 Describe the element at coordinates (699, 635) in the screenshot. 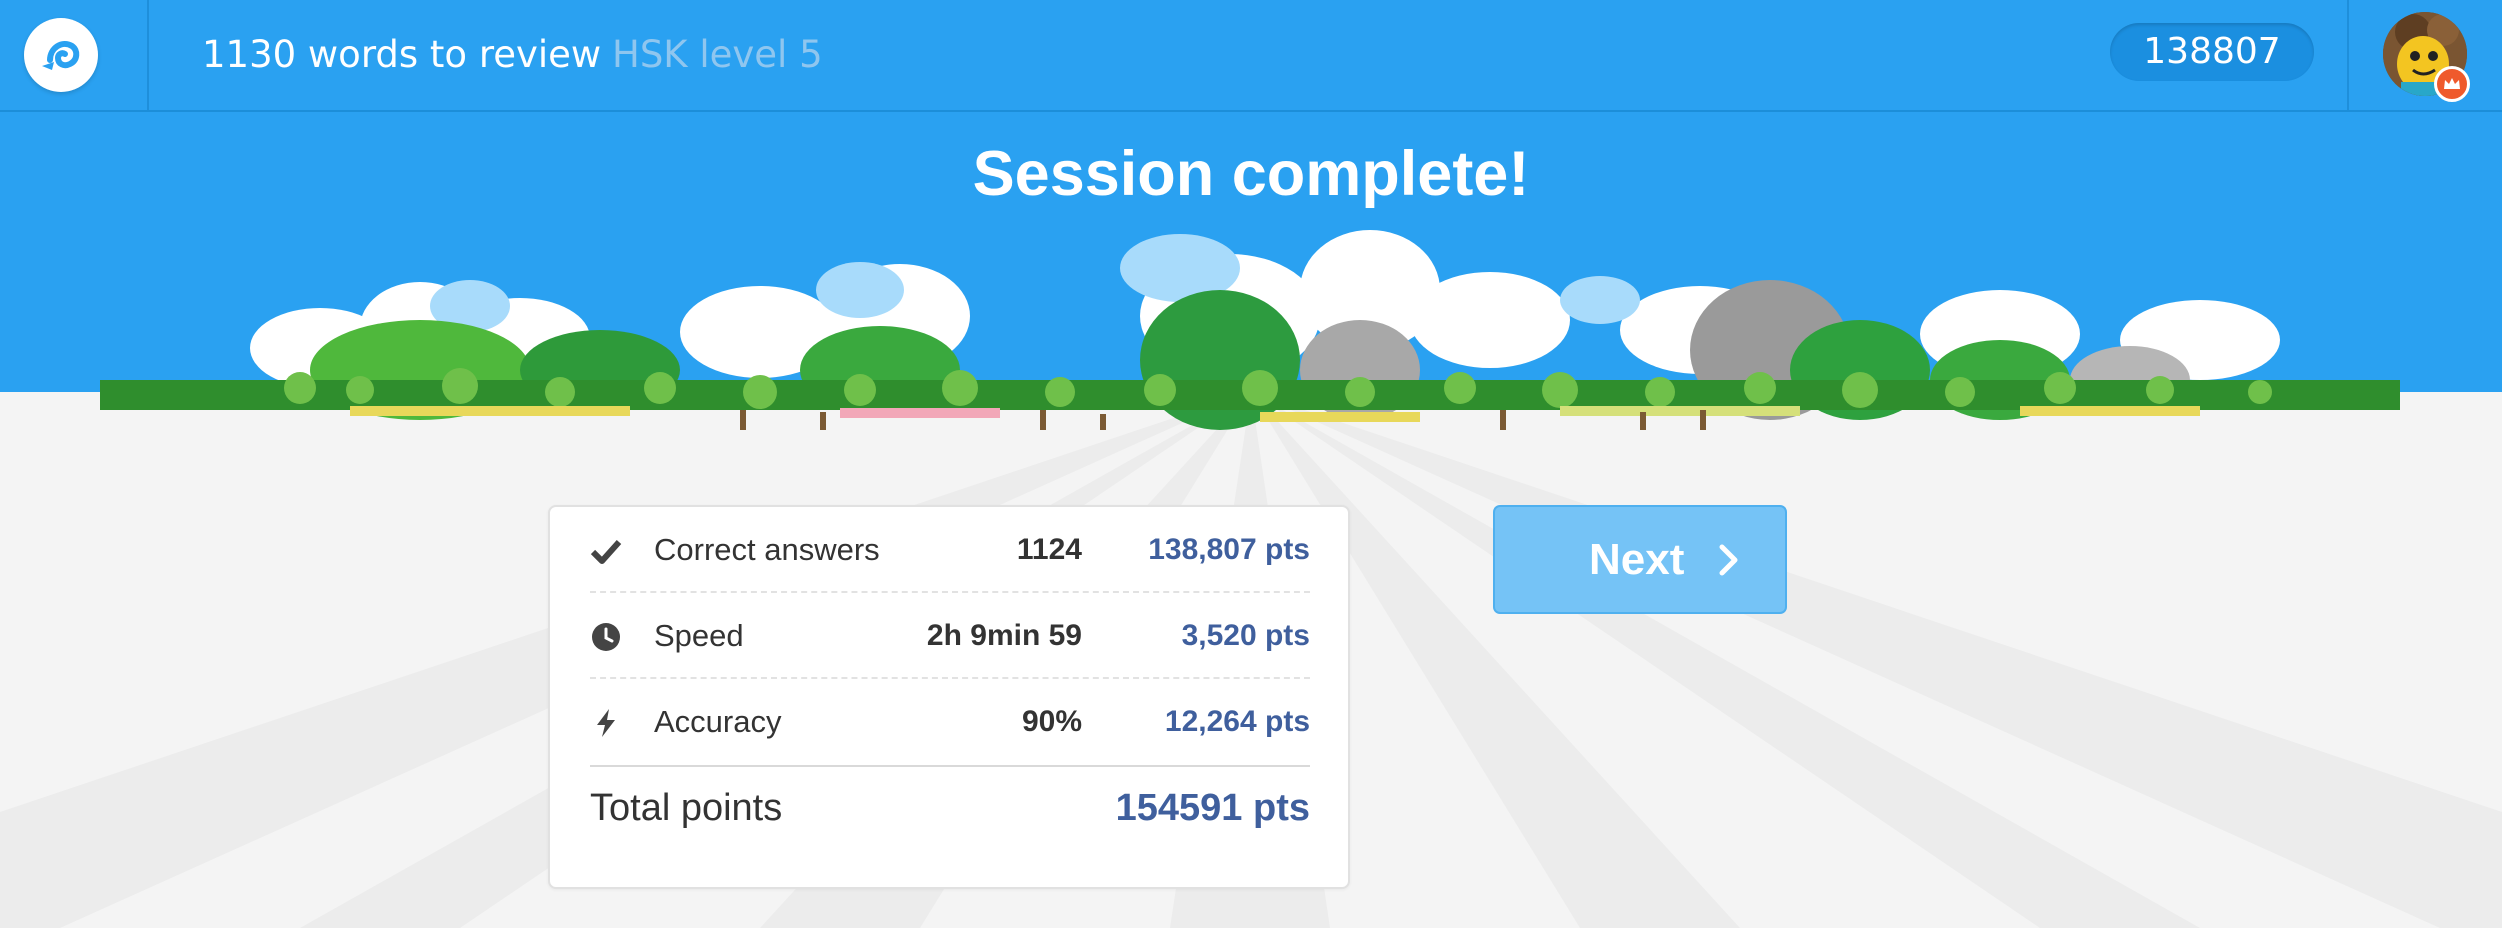

I see `result-label: Speed` at that location.